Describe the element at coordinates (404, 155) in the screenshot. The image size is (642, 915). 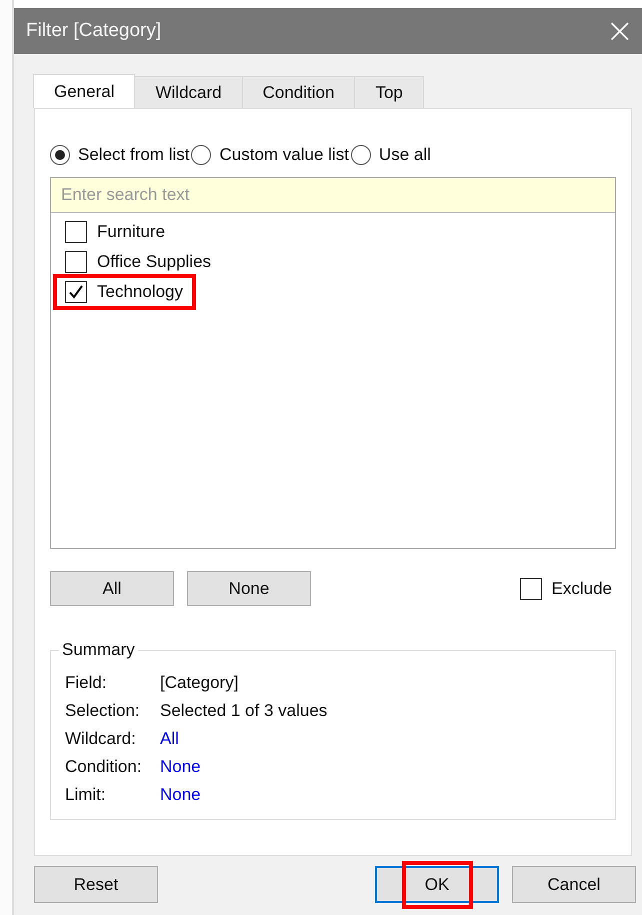
I see `radio-label: Use all` at that location.